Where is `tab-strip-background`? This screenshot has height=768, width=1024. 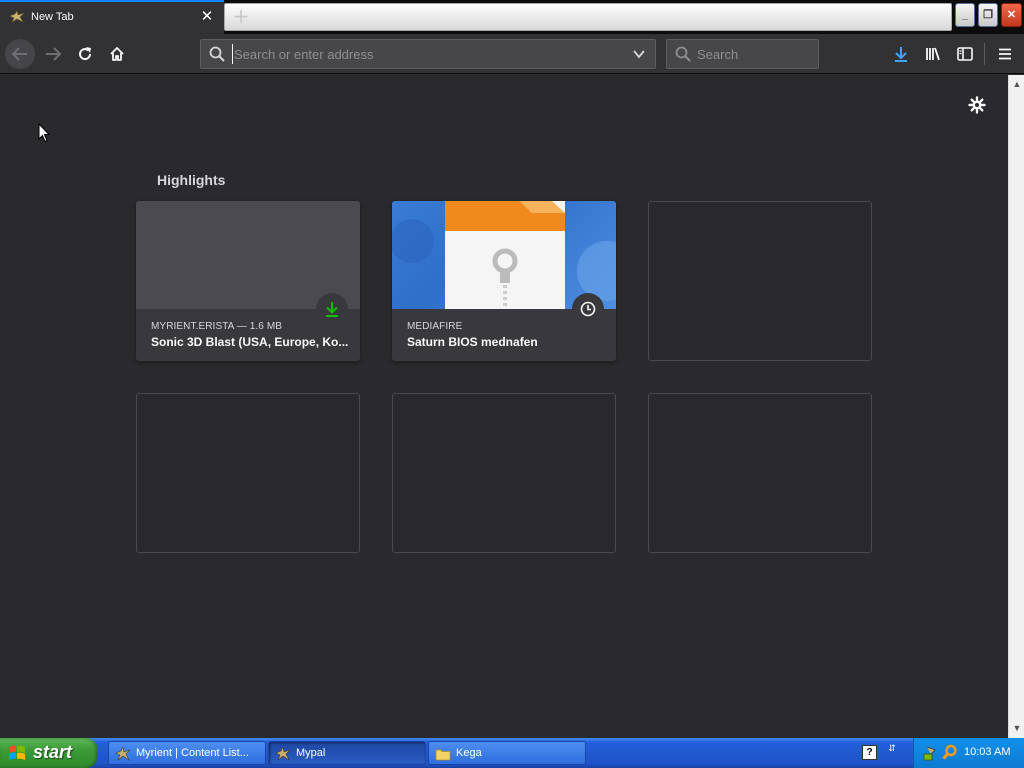
tab-strip-background is located at coordinates (588, 17).